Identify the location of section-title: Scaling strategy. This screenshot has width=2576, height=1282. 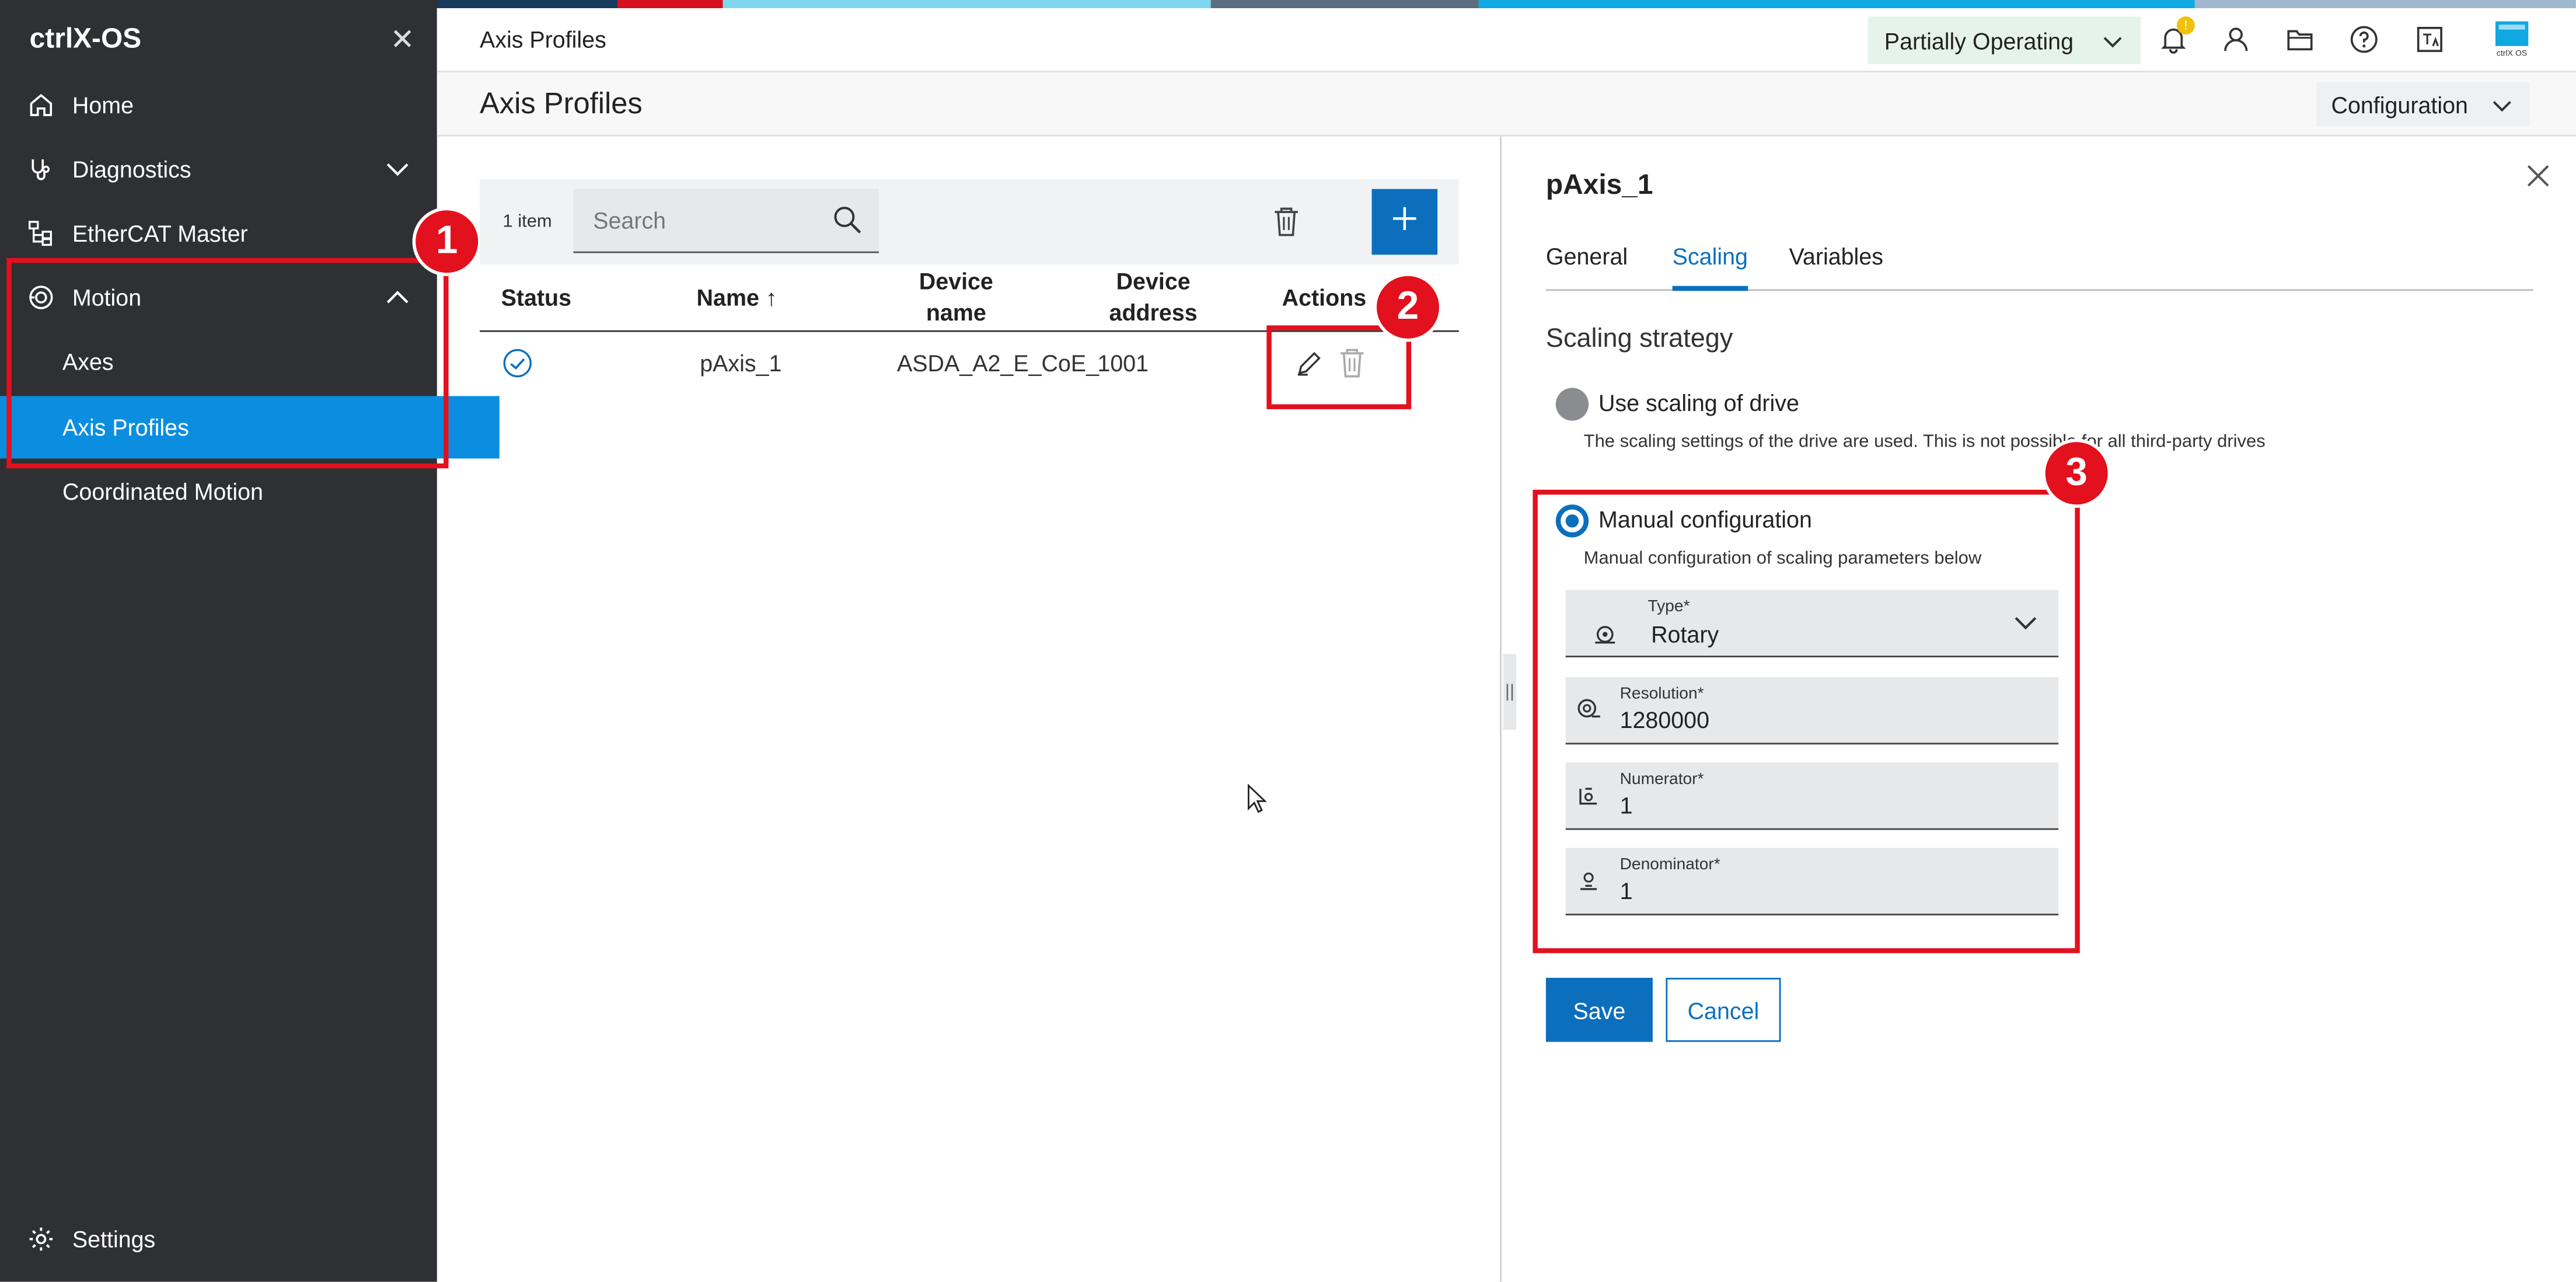
(1639, 339).